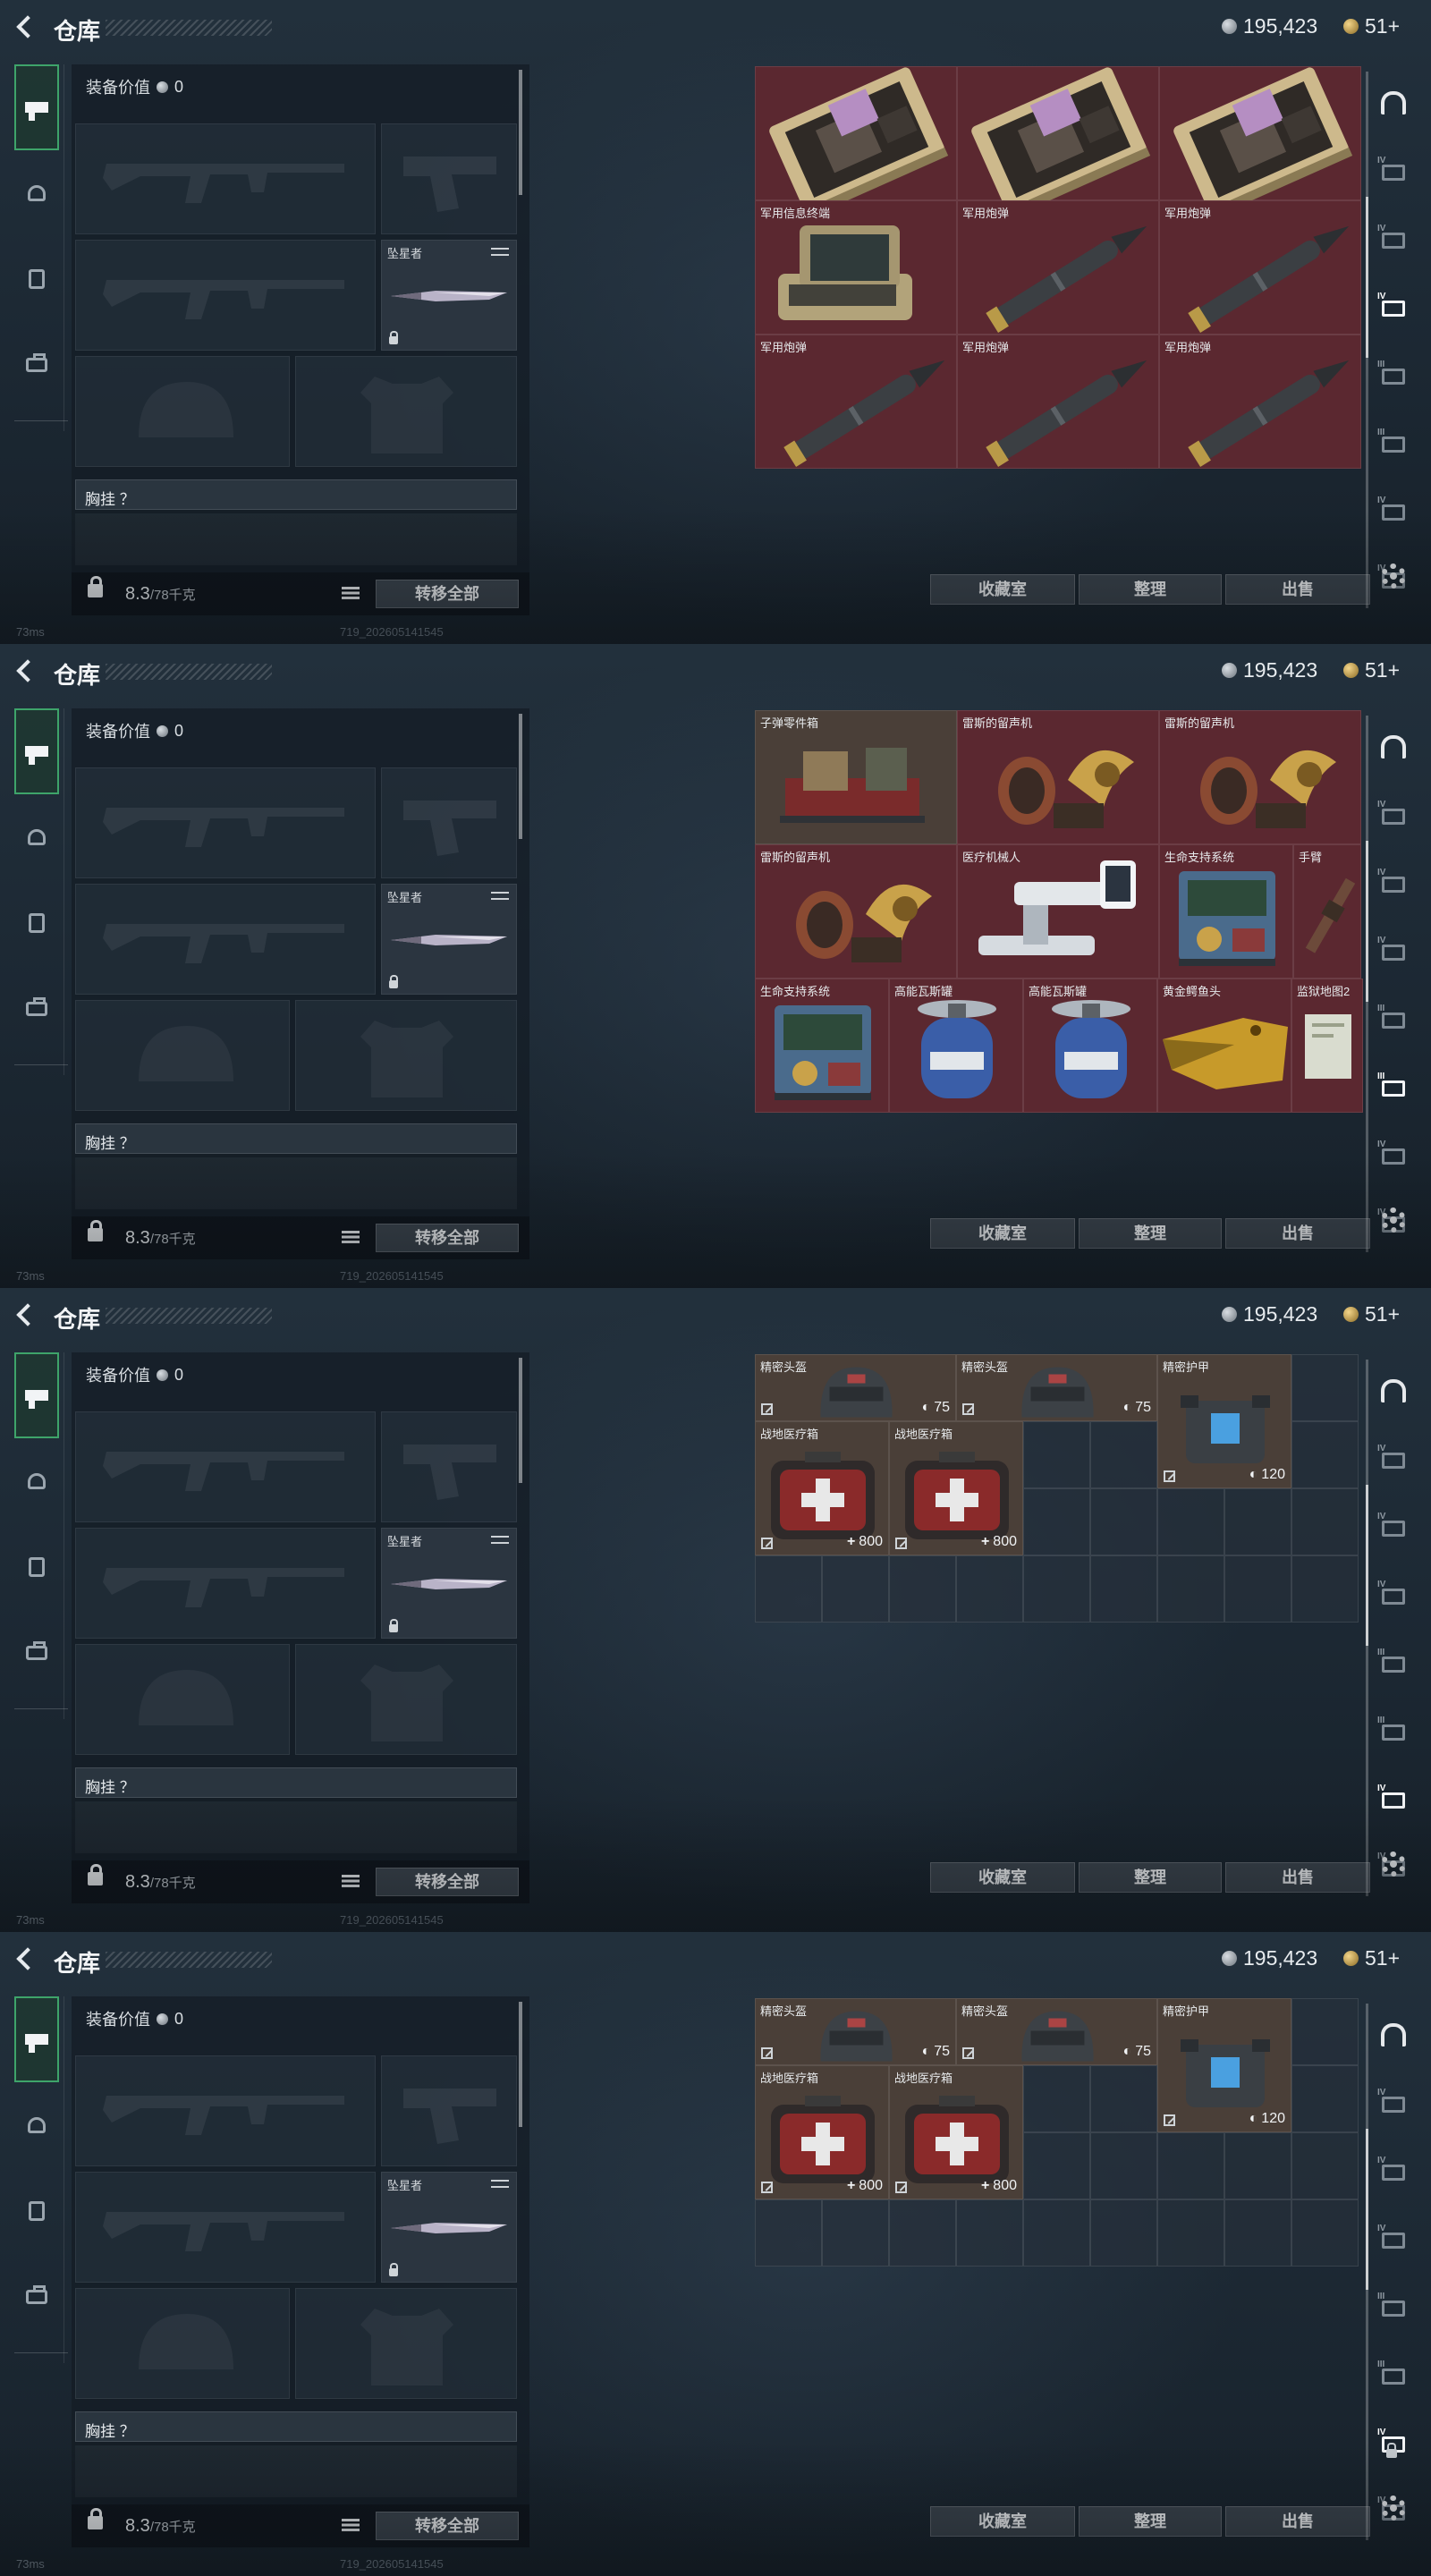 The image size is (1431, 2576). What do you see at coordinates (856, 267) in the screenshot?
I see `stash-item: 军用信息终端` at bounding box center [856, 267].